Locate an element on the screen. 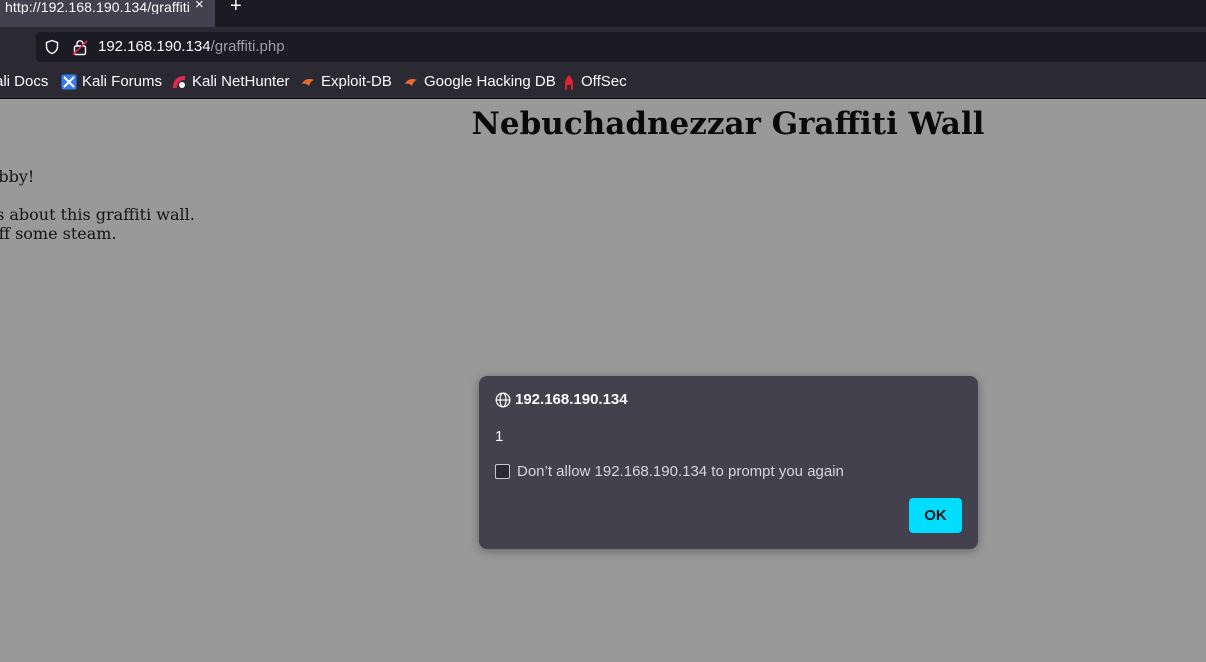 The width and height of the screenshot is (1206, 662). tab-title: http://192.168.190.134/graffiti is located at coordinates (97, 7).